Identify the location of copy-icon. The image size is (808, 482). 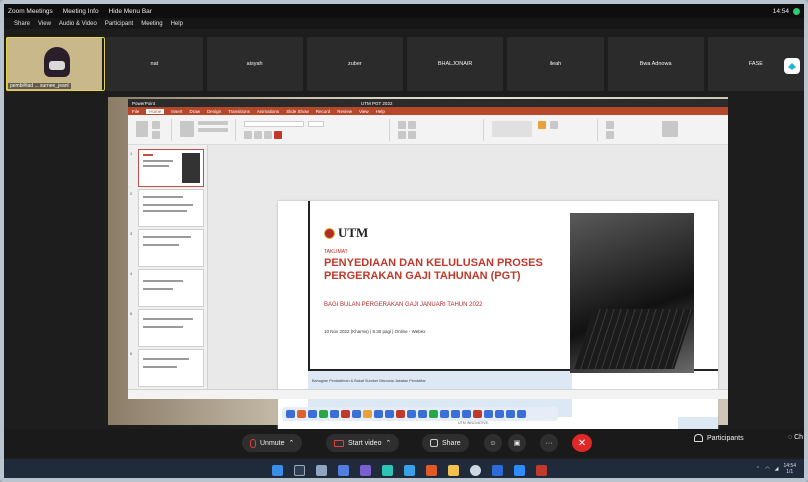
(156, 135).